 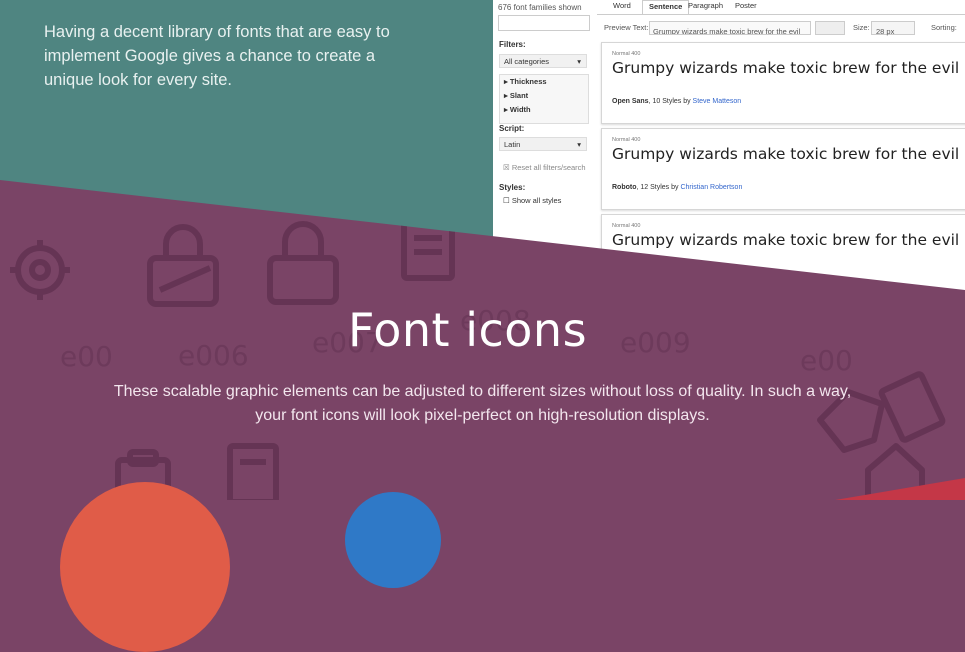 I want to click on tab-poster: Poster, so click(x=746, y=7).